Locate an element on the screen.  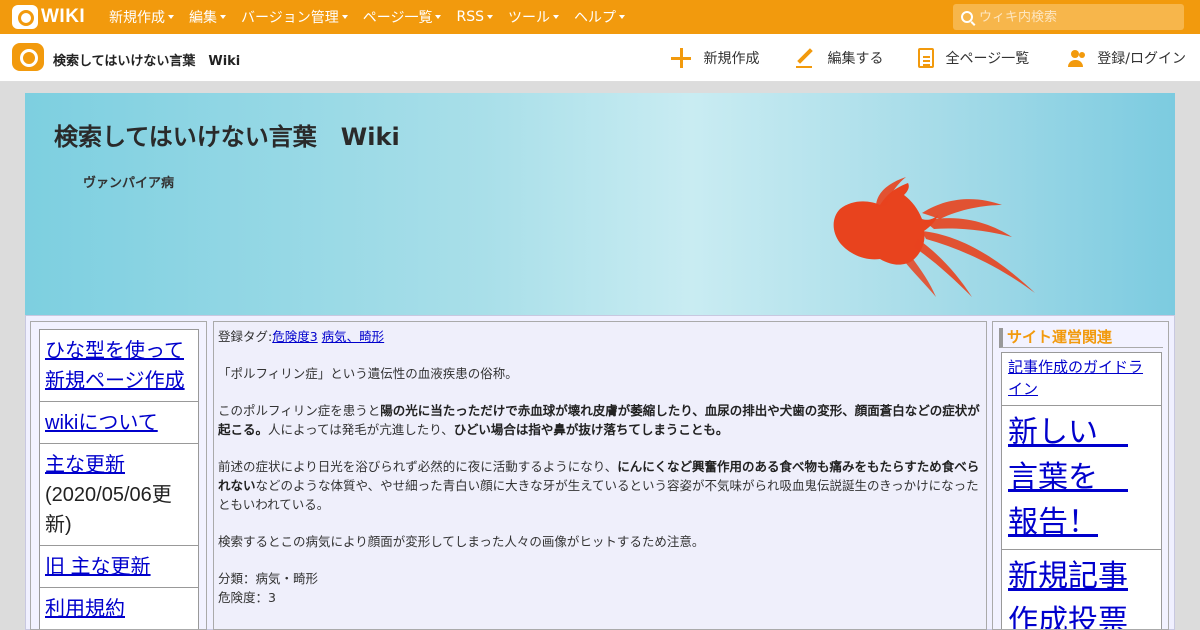
users-icon is located at coordinates (1074, 58).